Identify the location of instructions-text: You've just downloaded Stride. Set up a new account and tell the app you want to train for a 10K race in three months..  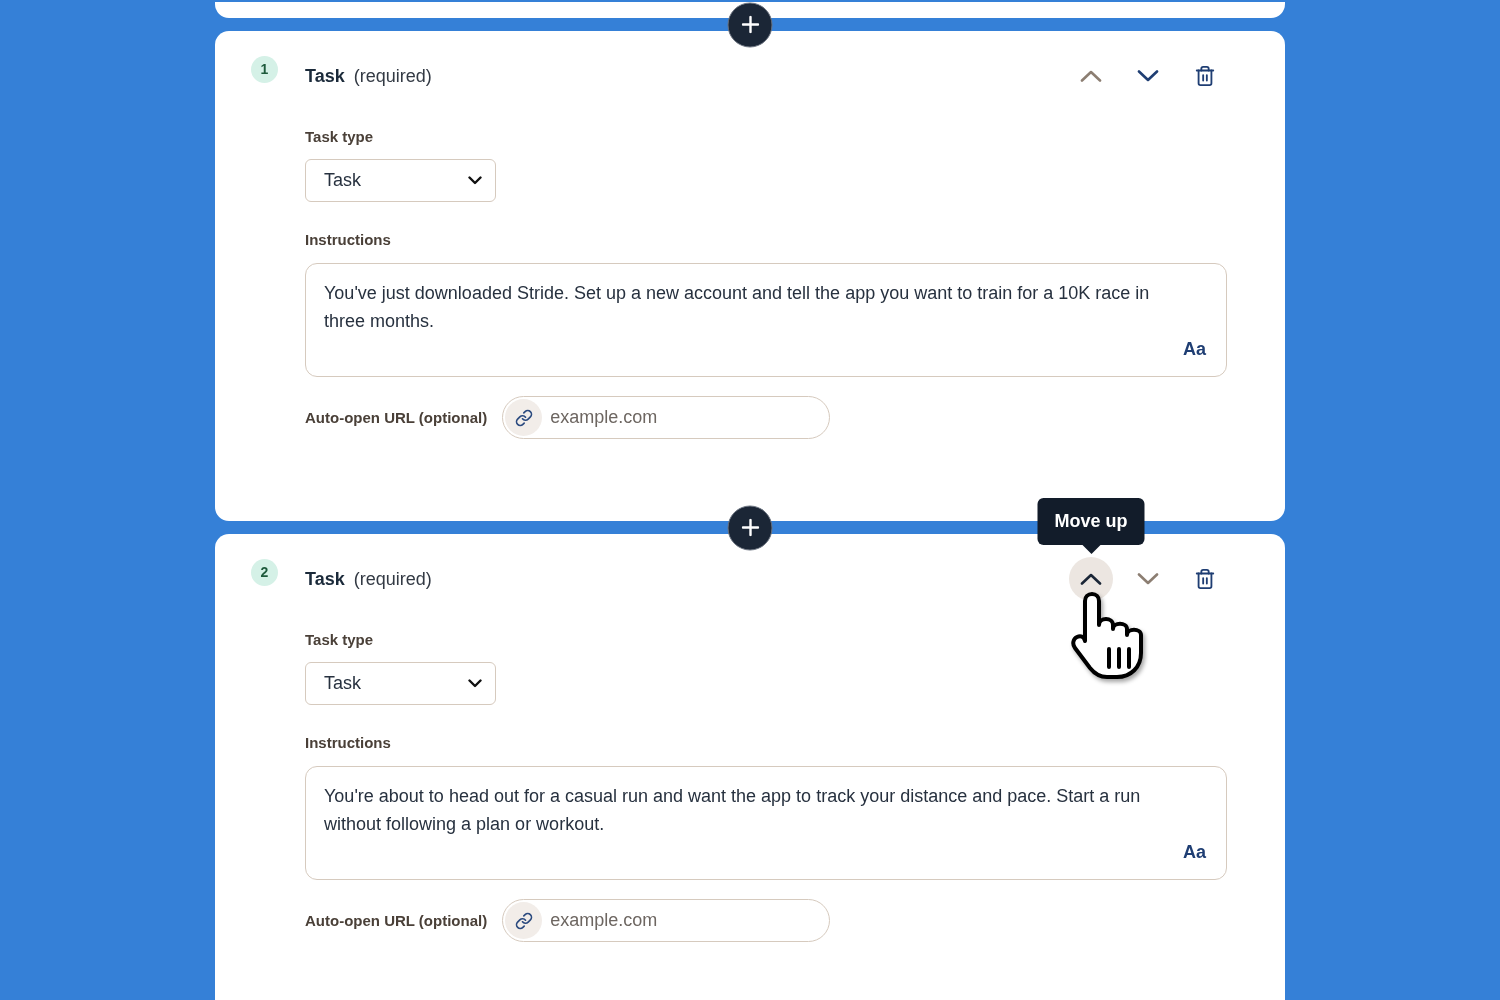
(737, 307).